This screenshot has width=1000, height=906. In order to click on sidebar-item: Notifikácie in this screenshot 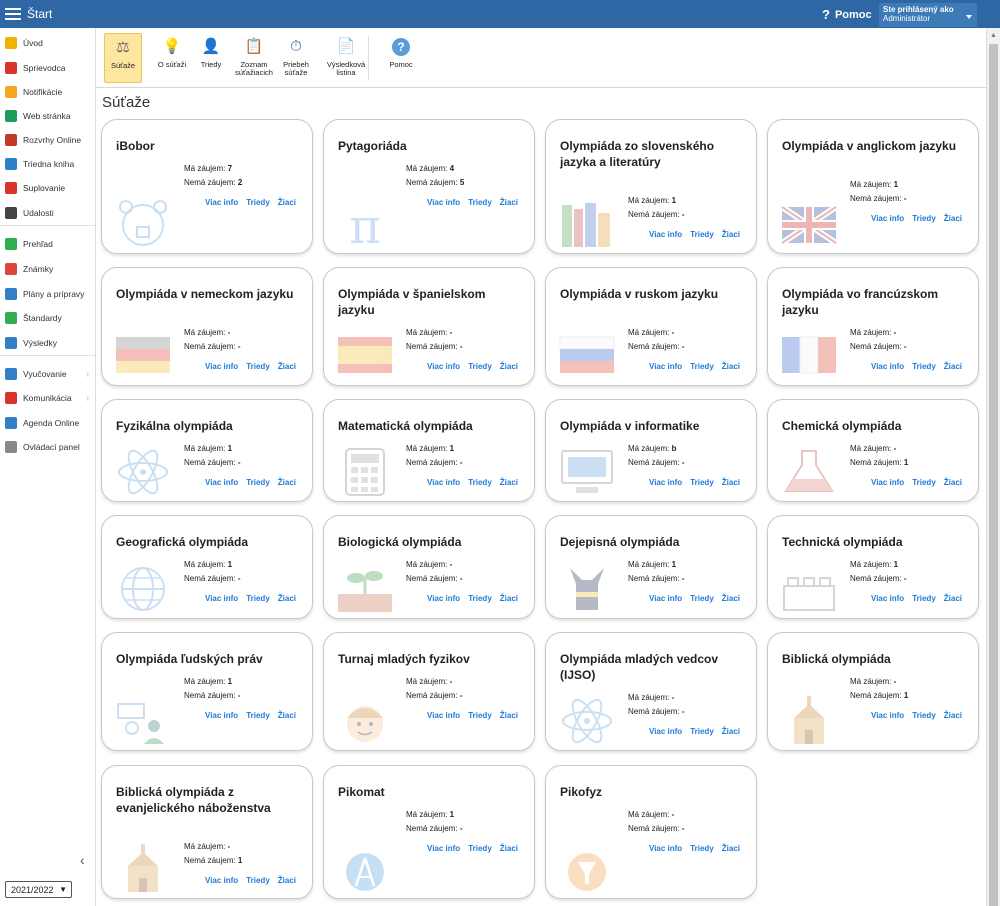, I will do `click(47, 92)`.